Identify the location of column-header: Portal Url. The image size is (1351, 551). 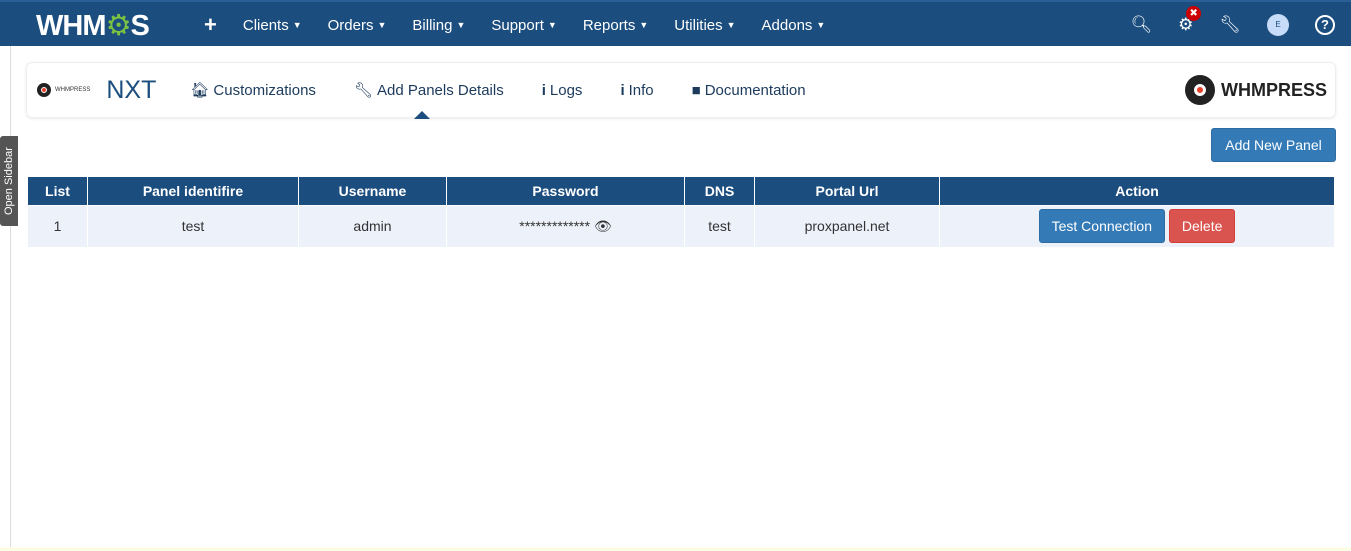
(847, 191).